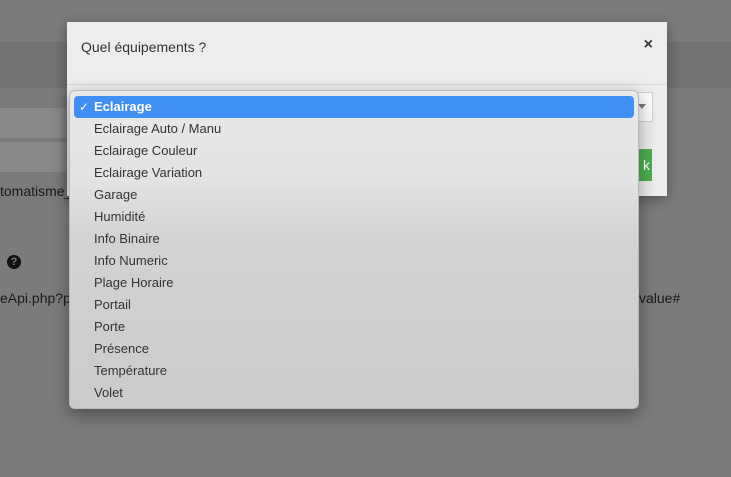  I want to click on modal-title: Quel équipements ?, so click(144, 47).